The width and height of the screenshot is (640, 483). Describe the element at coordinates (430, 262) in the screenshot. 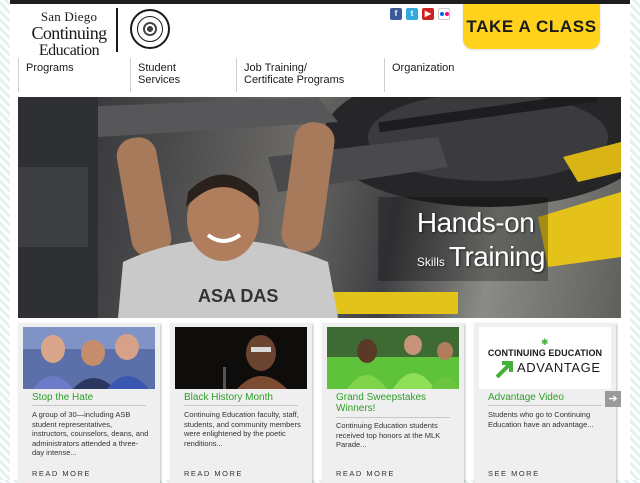

I see `hero-skills-label: Skills` at that location.